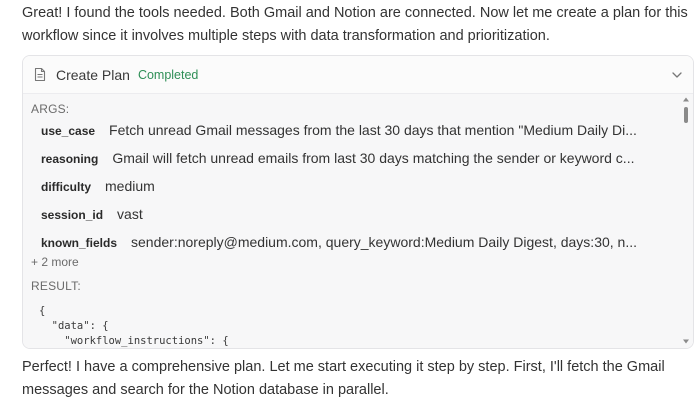 This screenshot has height=408, width=700. Describe the element at coordinates (357, 186) in the screenshot. I see `arg-row-difficulty: difficulty medium` at that location.